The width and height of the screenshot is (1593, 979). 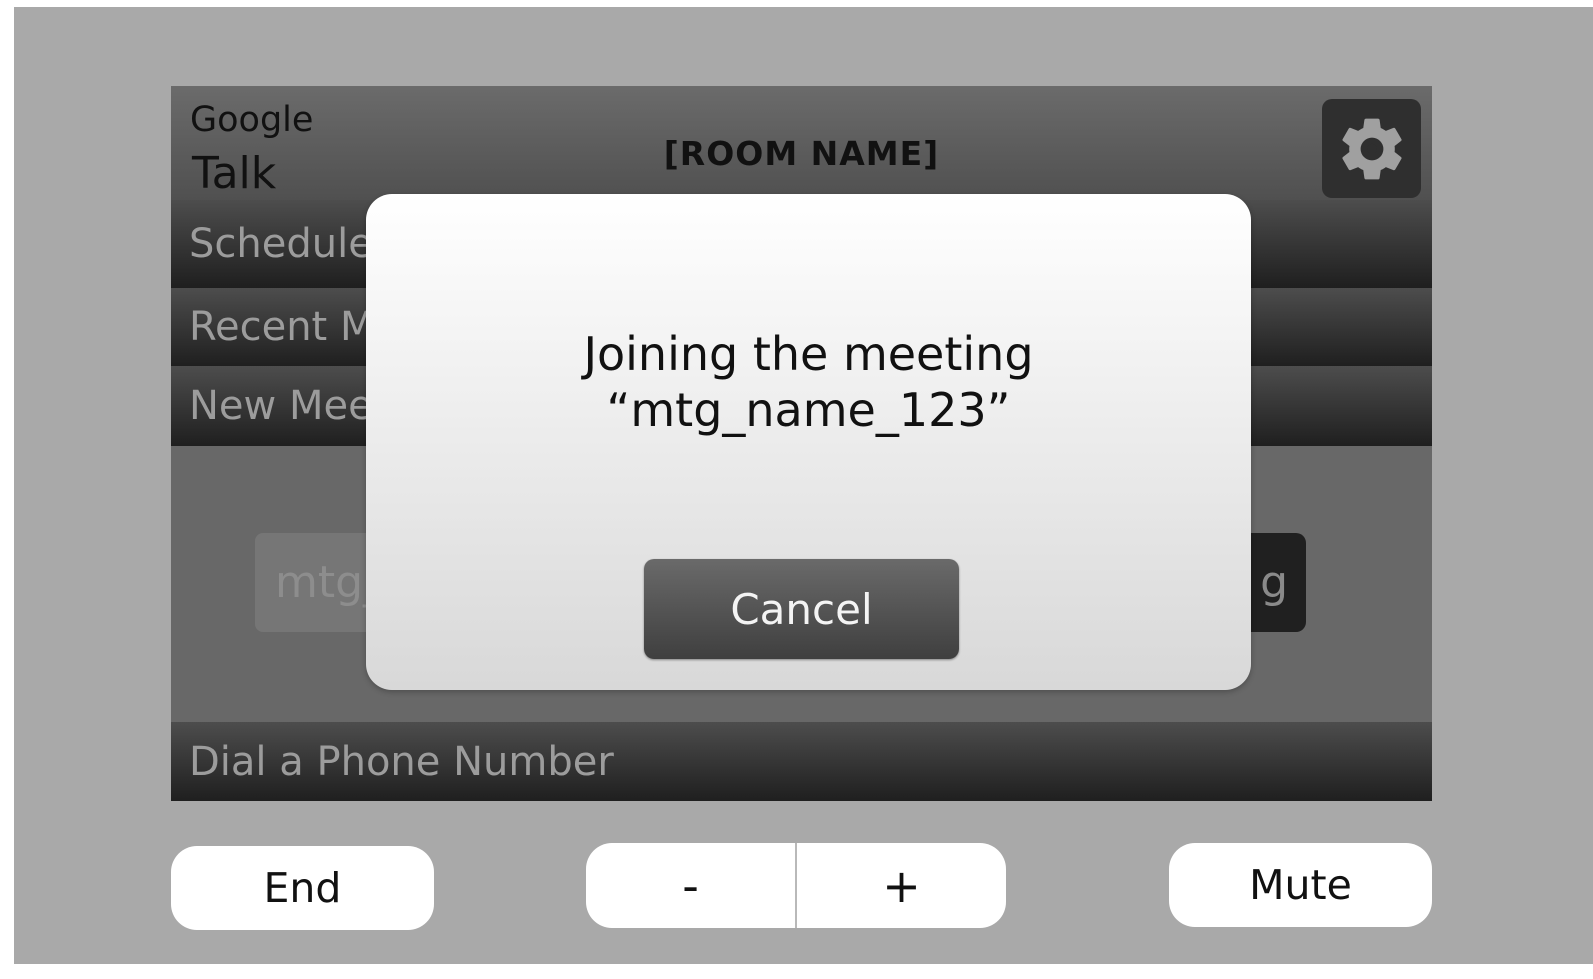 What do you see at coordinates (302, 888) in the screenshot?
I see `end-call-button: End` at bounding box center [302, 888].